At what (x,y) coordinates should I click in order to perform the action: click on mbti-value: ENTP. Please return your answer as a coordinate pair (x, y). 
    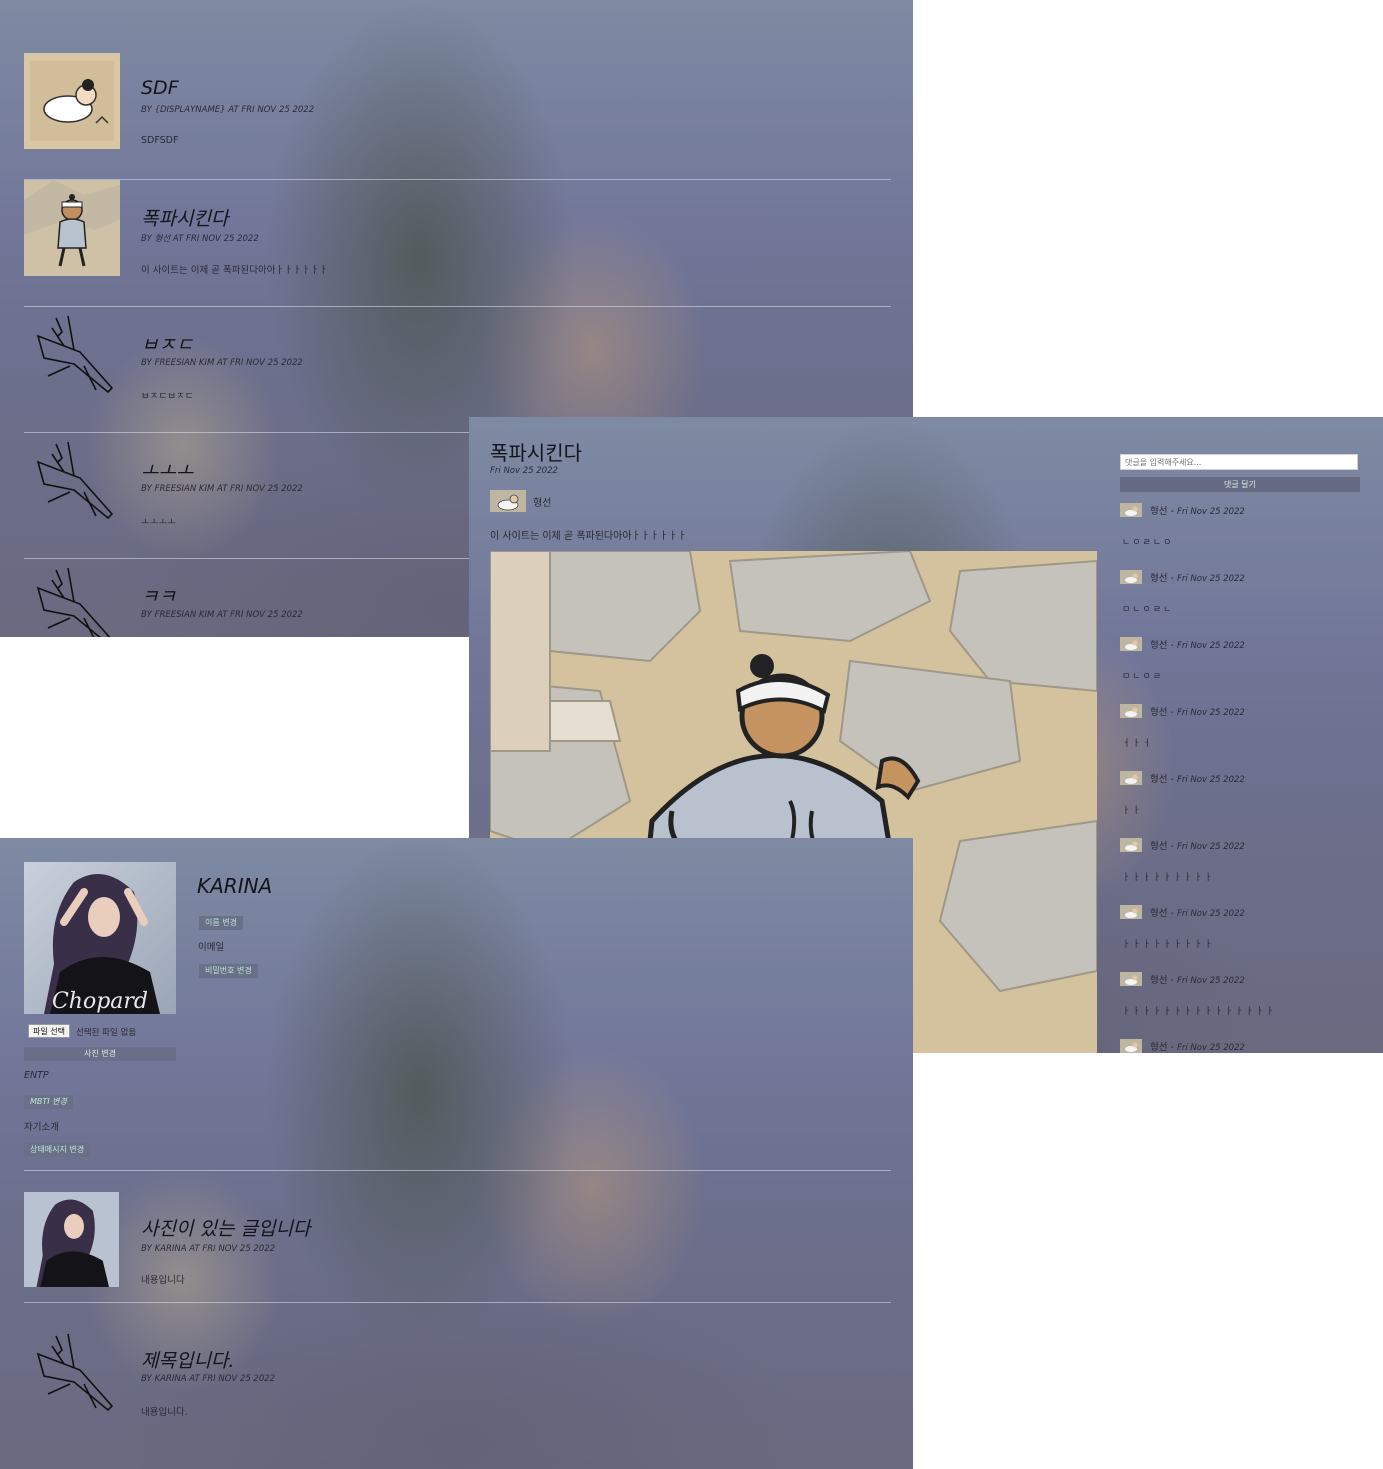
    Looking at the image, I should click on (36, 1075).